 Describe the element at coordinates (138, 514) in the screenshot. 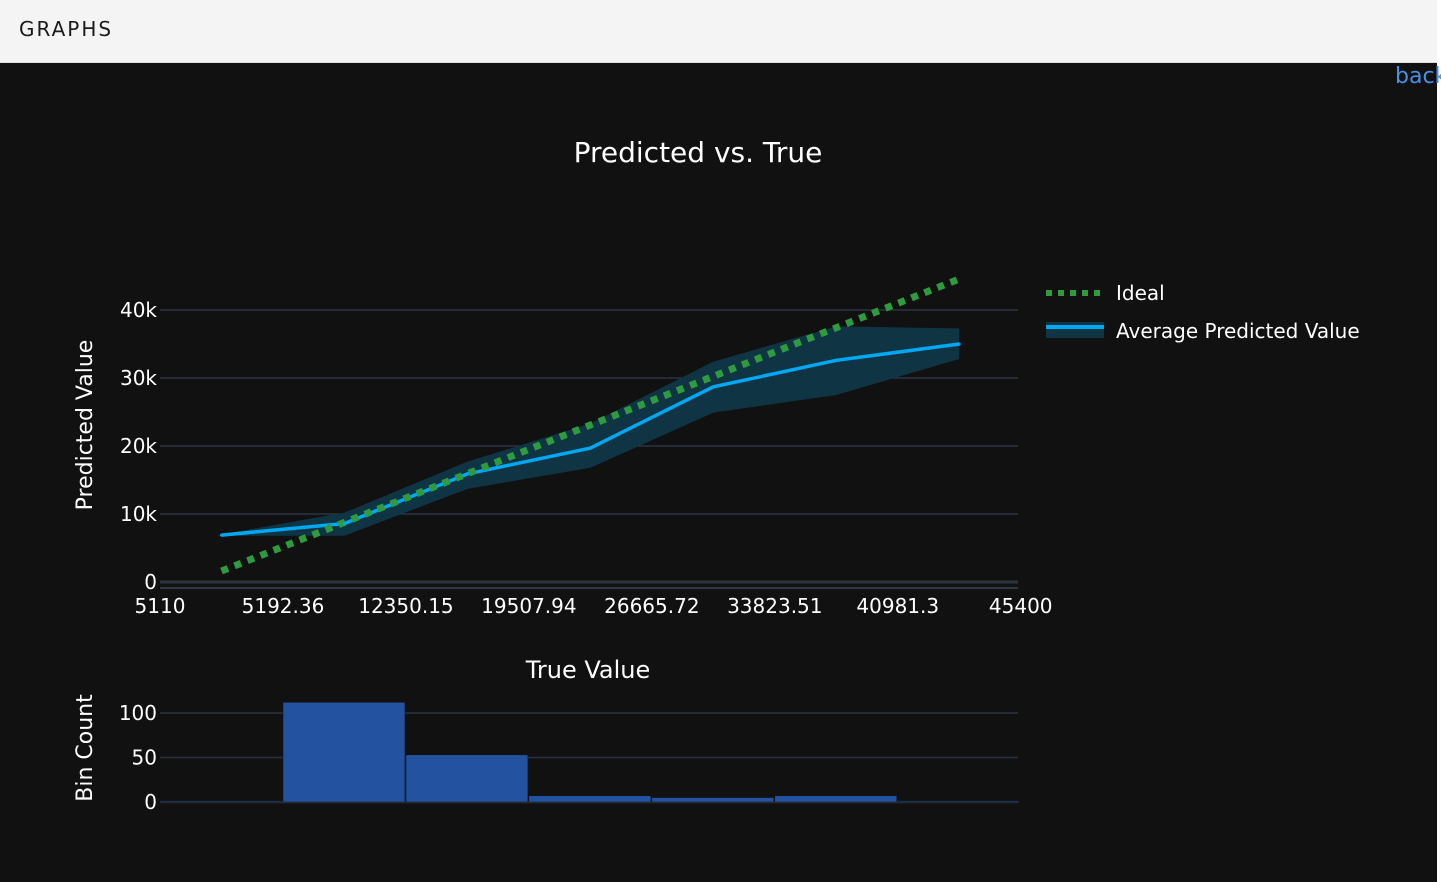

I see `y-tick-label: 10k` at that location.